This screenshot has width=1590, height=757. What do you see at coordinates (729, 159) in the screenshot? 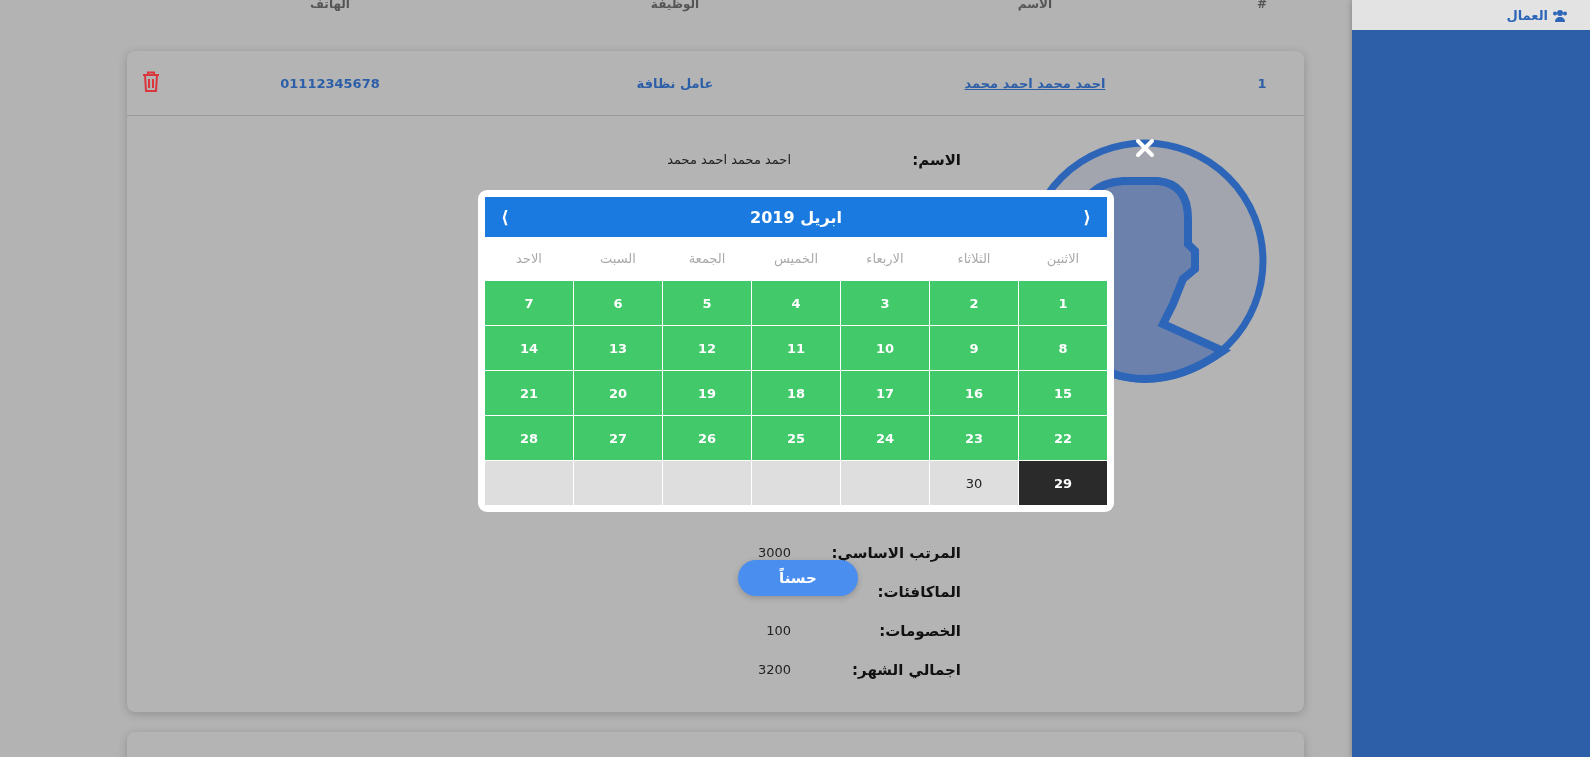
I see `field-value: احمد محمد احمد محمد` at bounding box center [729, 159].